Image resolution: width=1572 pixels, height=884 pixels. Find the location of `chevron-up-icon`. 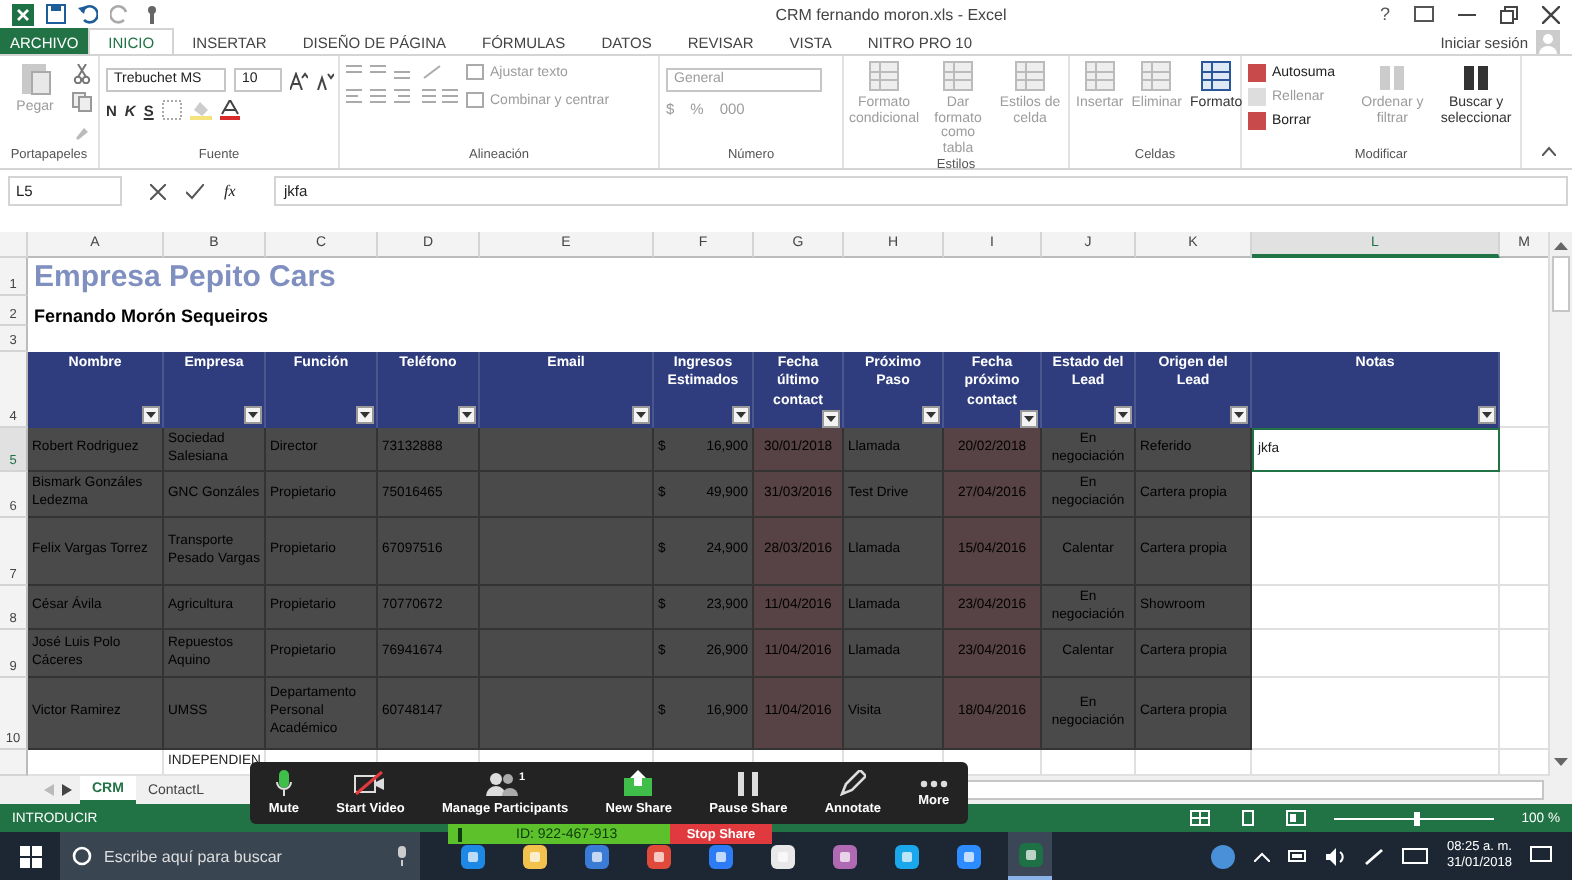

chevron-up-icon is located at coordinates (1262, 856).